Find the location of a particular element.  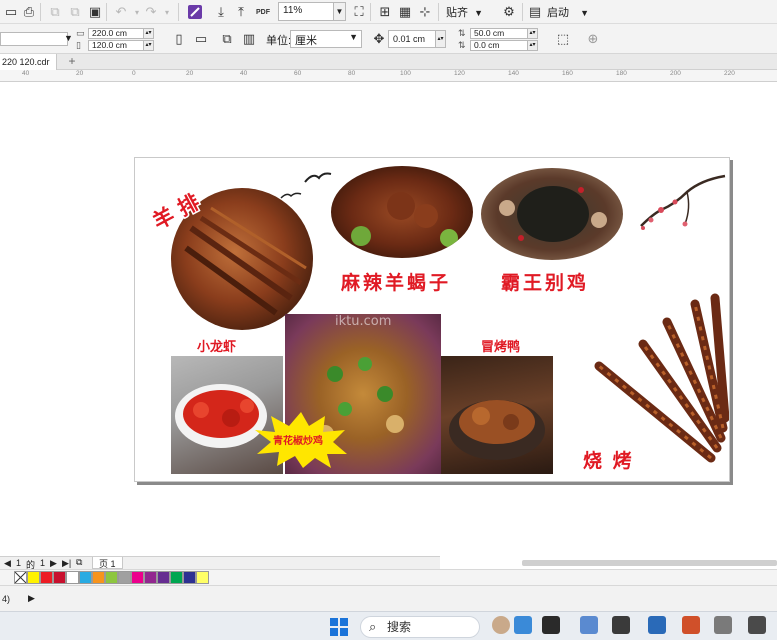

nudge-spinner: ▴▾ is located at coordinates (441, 39).